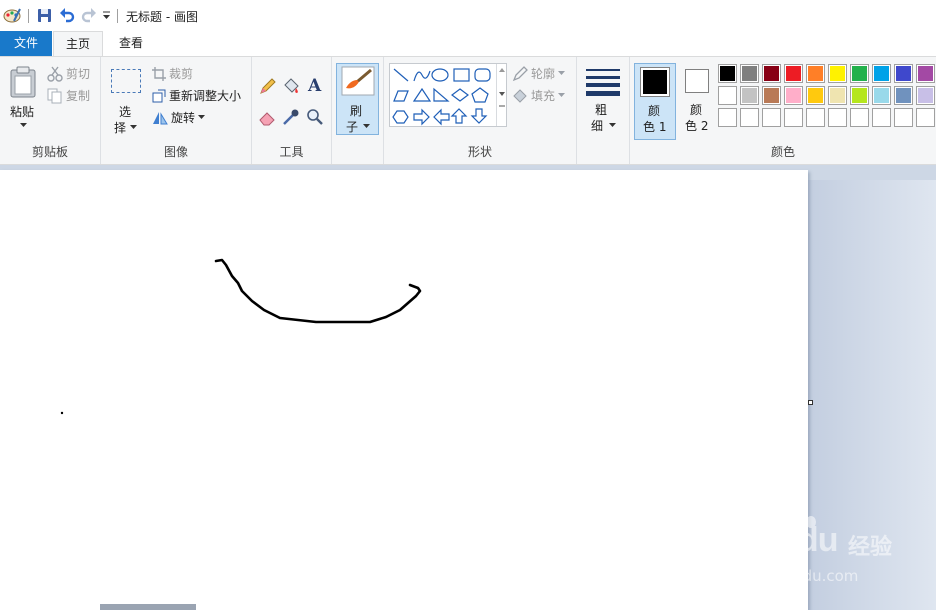  Describe the element at coordinates (655, 101) in the screenshot. I see `color1-button: 颜 色 1` at that location.